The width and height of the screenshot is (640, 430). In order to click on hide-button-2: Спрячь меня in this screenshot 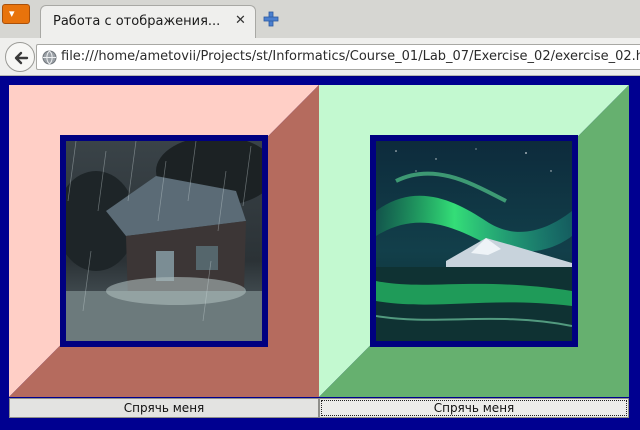, I will do `click(474, 408)`.